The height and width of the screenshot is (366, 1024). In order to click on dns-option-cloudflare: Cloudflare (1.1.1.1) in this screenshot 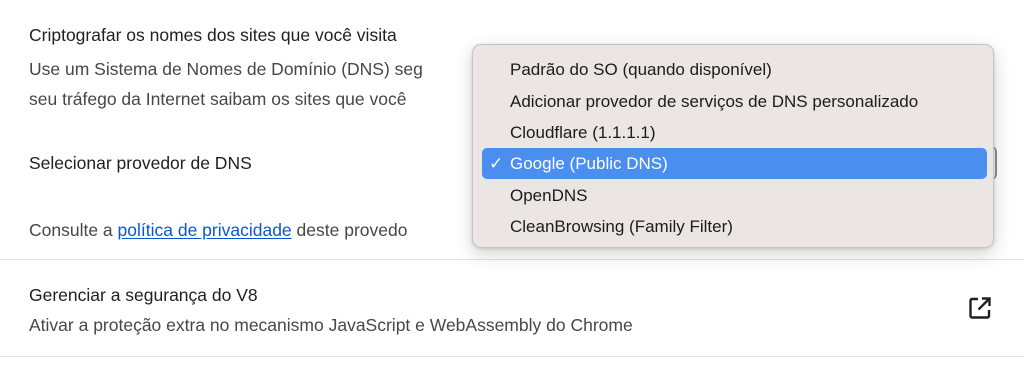, I will do `click(734, 132)`.